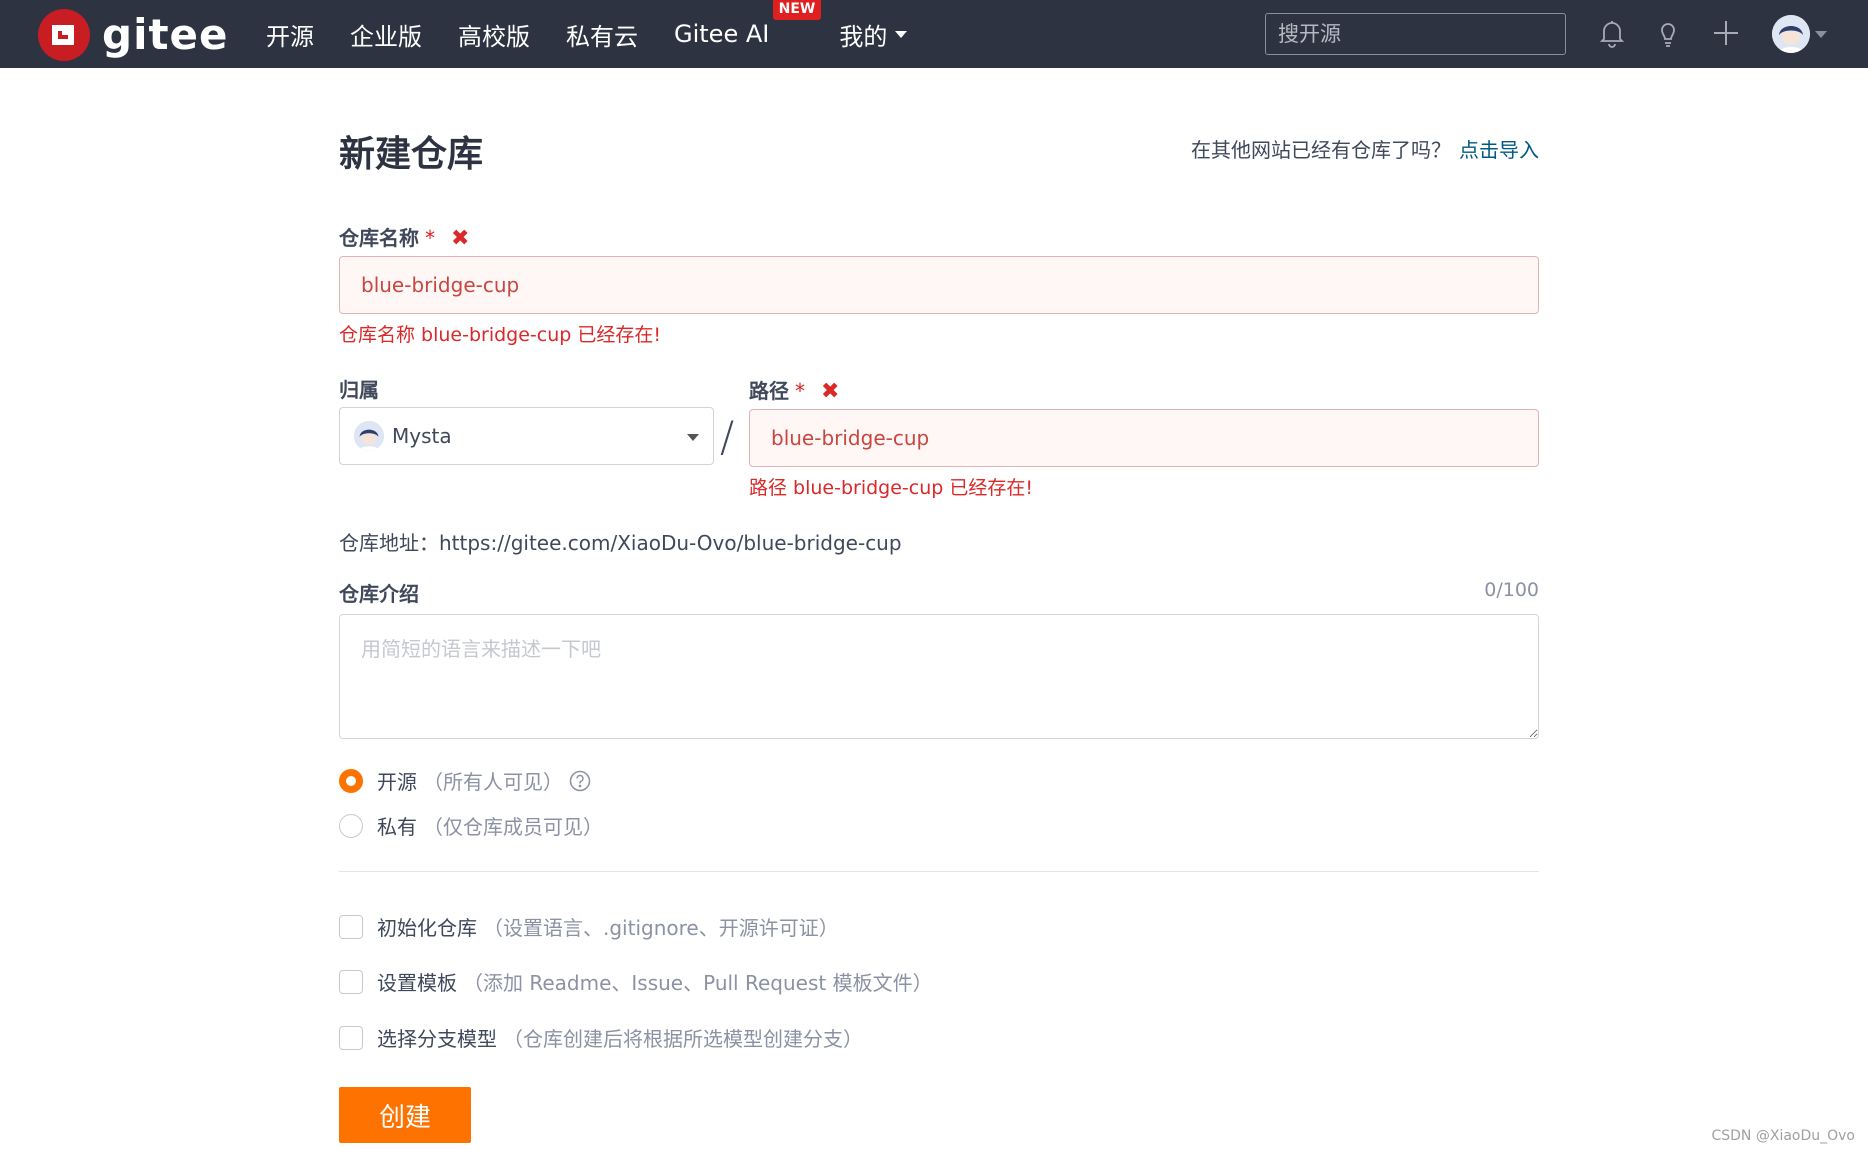 This screenshot has height=1149, width=1868. What do you see at coordinates (411, 154) in the screenshot?
I see `page-title: 新建仓库` at bounding box center [411, 154].